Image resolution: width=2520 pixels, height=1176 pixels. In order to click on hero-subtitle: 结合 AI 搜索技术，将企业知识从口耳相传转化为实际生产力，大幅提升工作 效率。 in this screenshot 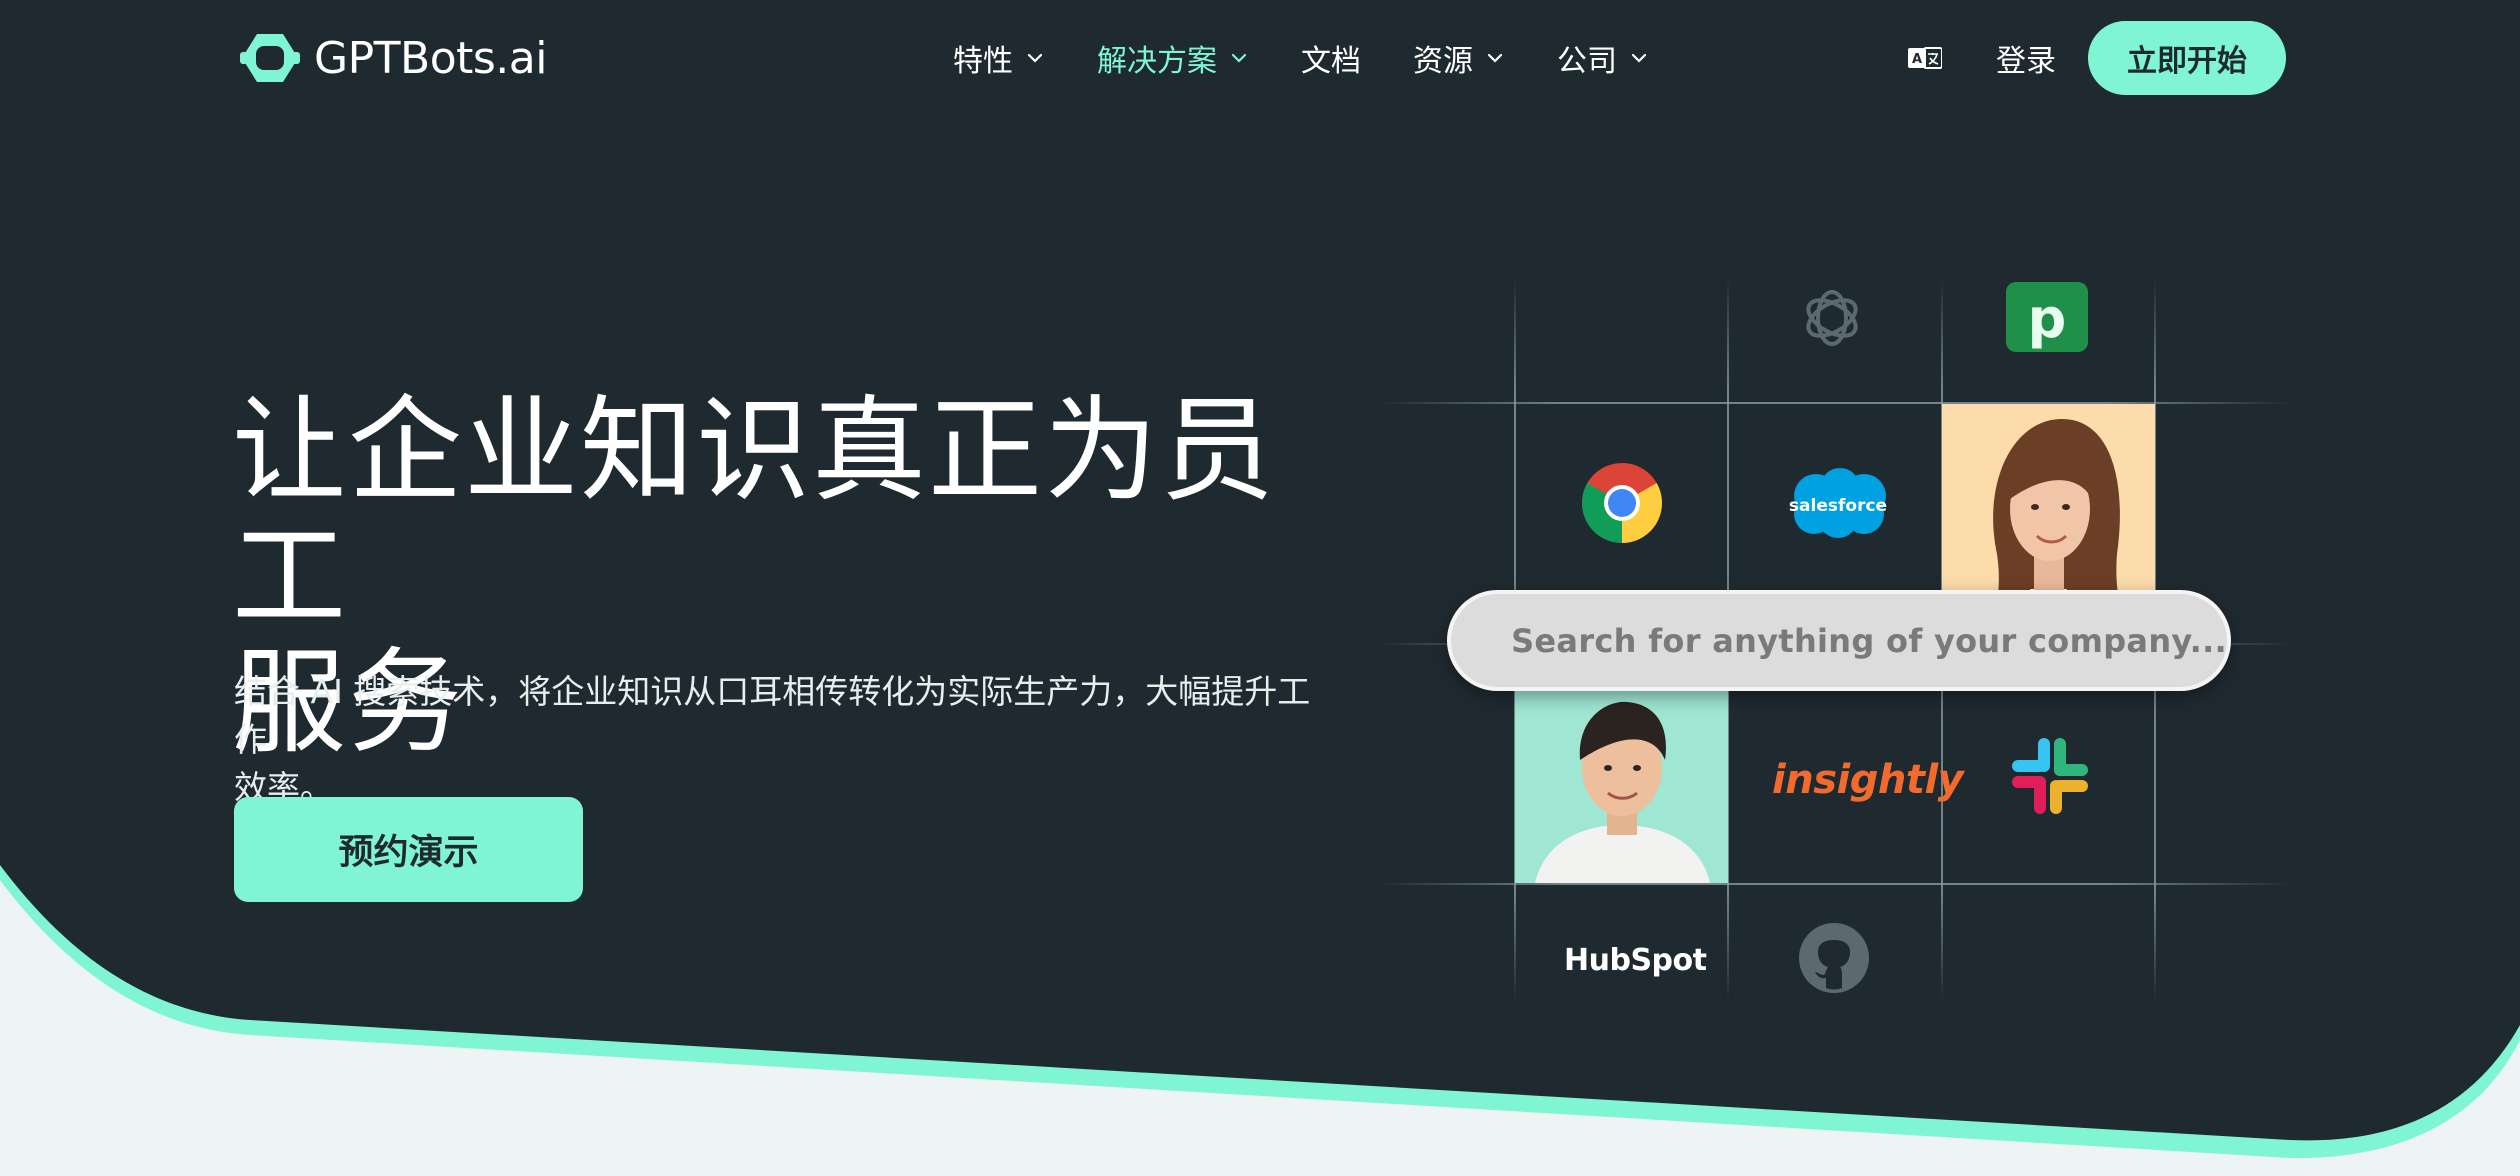, I will do `click(779, 740)`.